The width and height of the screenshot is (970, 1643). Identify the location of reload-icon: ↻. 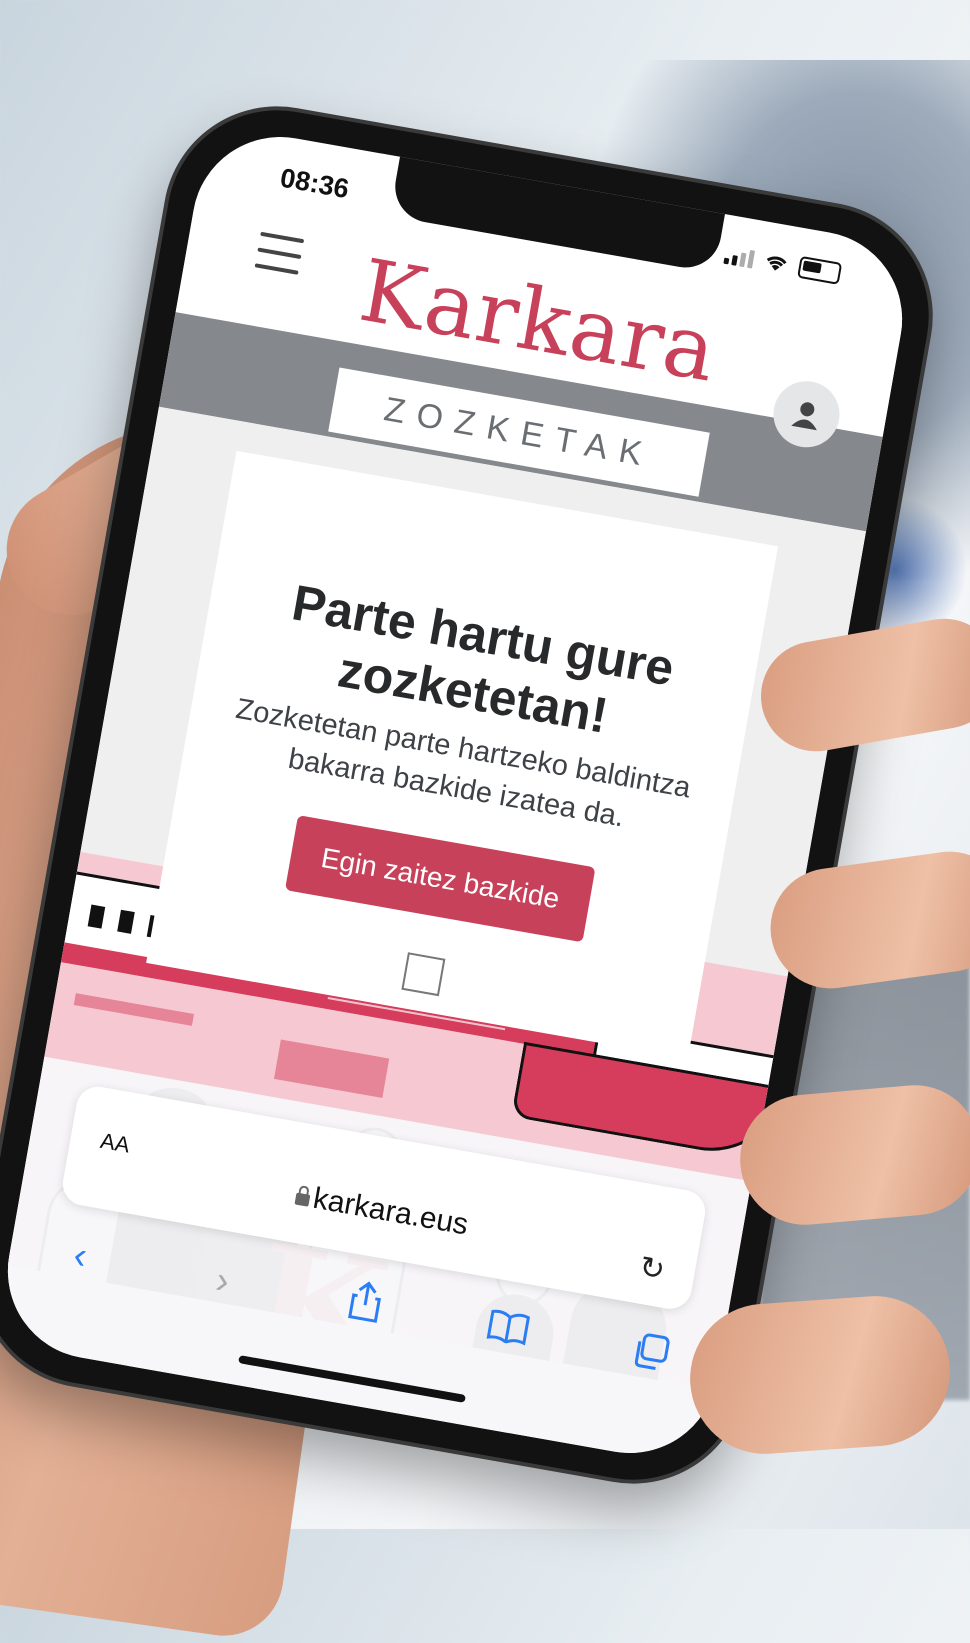
(652, 1269).